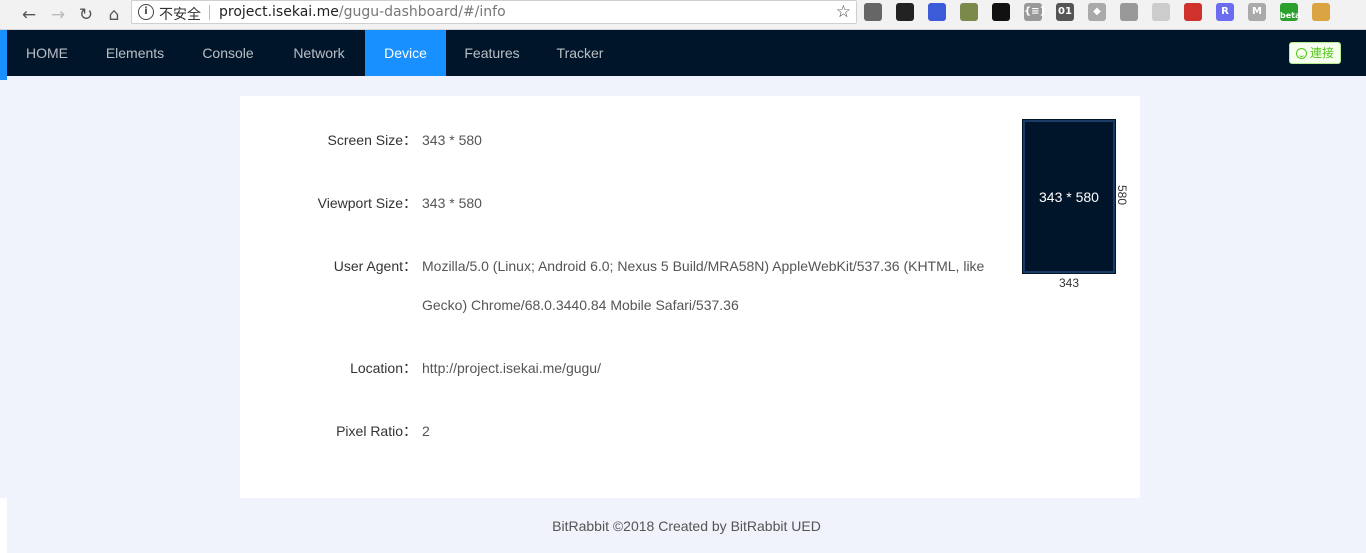 Image resolution: width=1366 pixels, height=553 pixels. I want to click on nav-item-console: Console, so click(228, 53).